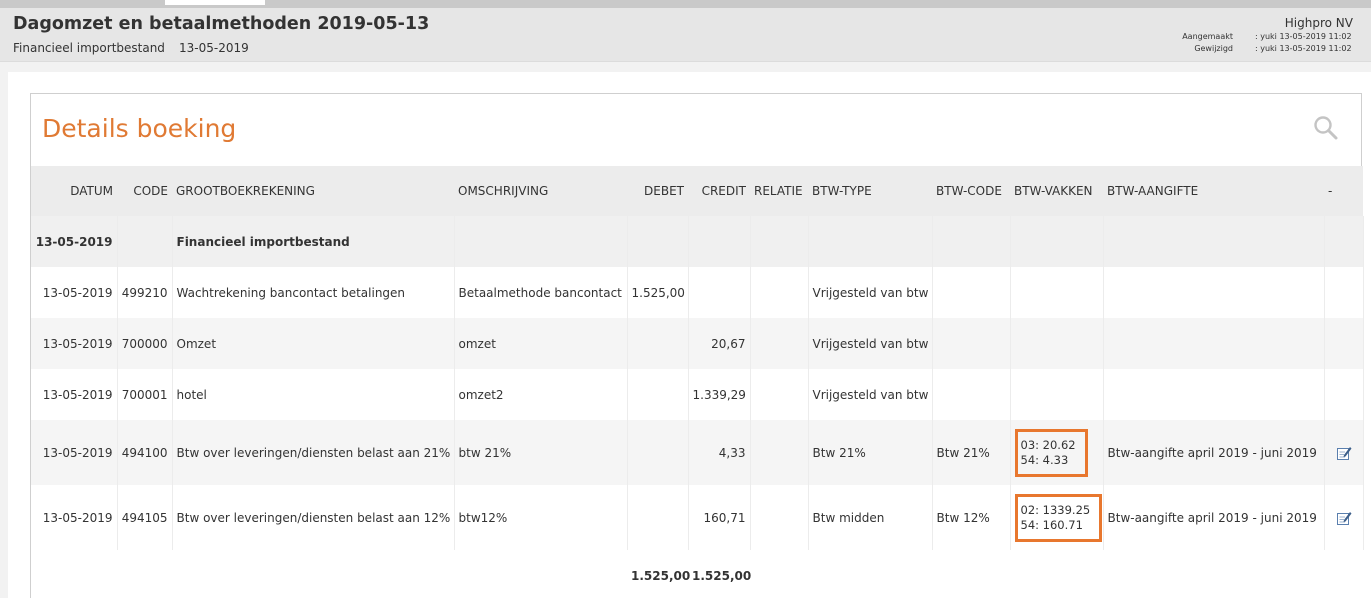 Image resolution: width=1371 pixels, height=598 pixels. I want to click on cell-btw-vakken: 03: 20.62 54: 4.33, so click(1057, 452).